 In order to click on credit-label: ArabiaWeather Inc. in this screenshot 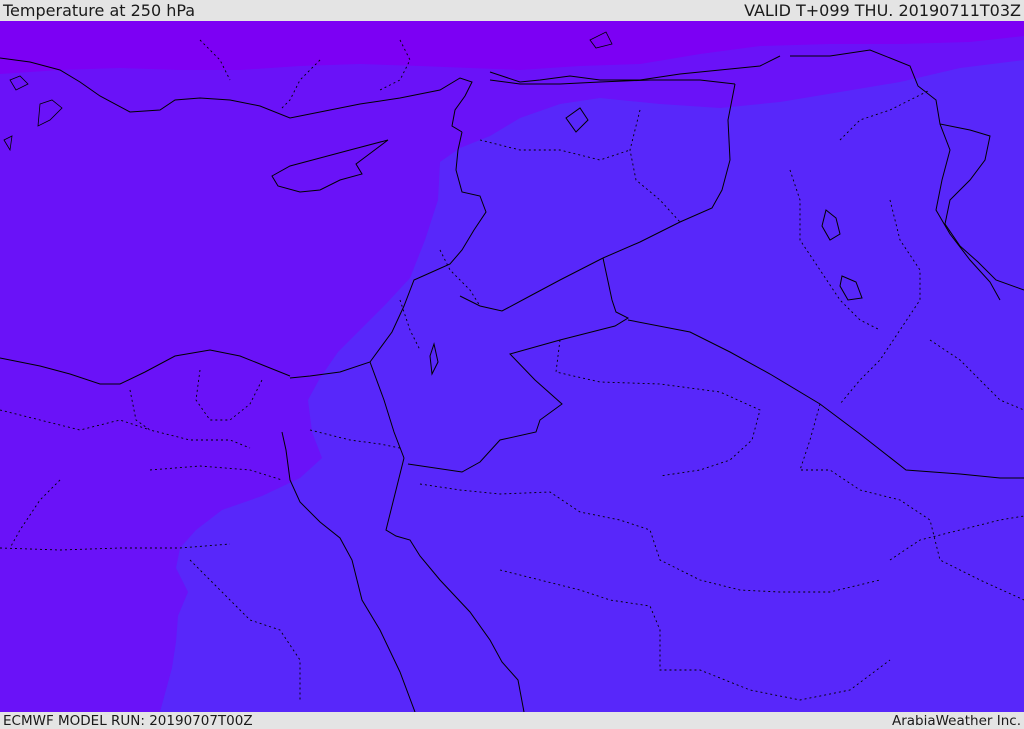, I will do `click(956, 720)`.